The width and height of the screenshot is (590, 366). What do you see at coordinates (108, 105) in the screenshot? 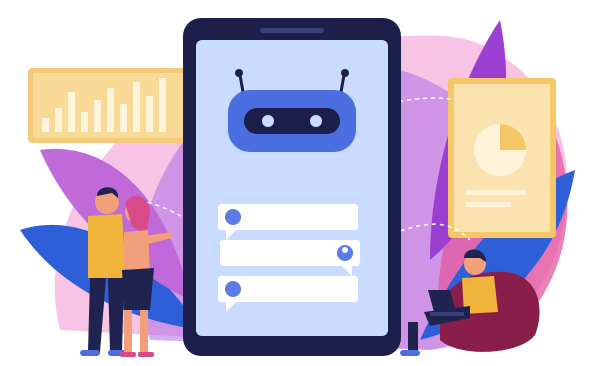
I see `bar-chart-icon` at bounding box center [108, 105].